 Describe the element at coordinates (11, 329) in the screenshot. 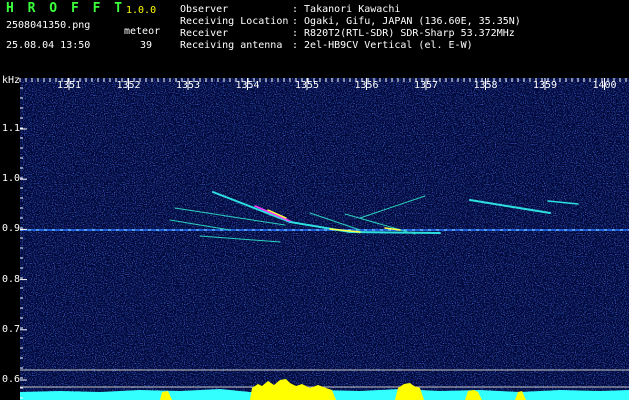

I see `y-tick-label: 0.7` at that location.